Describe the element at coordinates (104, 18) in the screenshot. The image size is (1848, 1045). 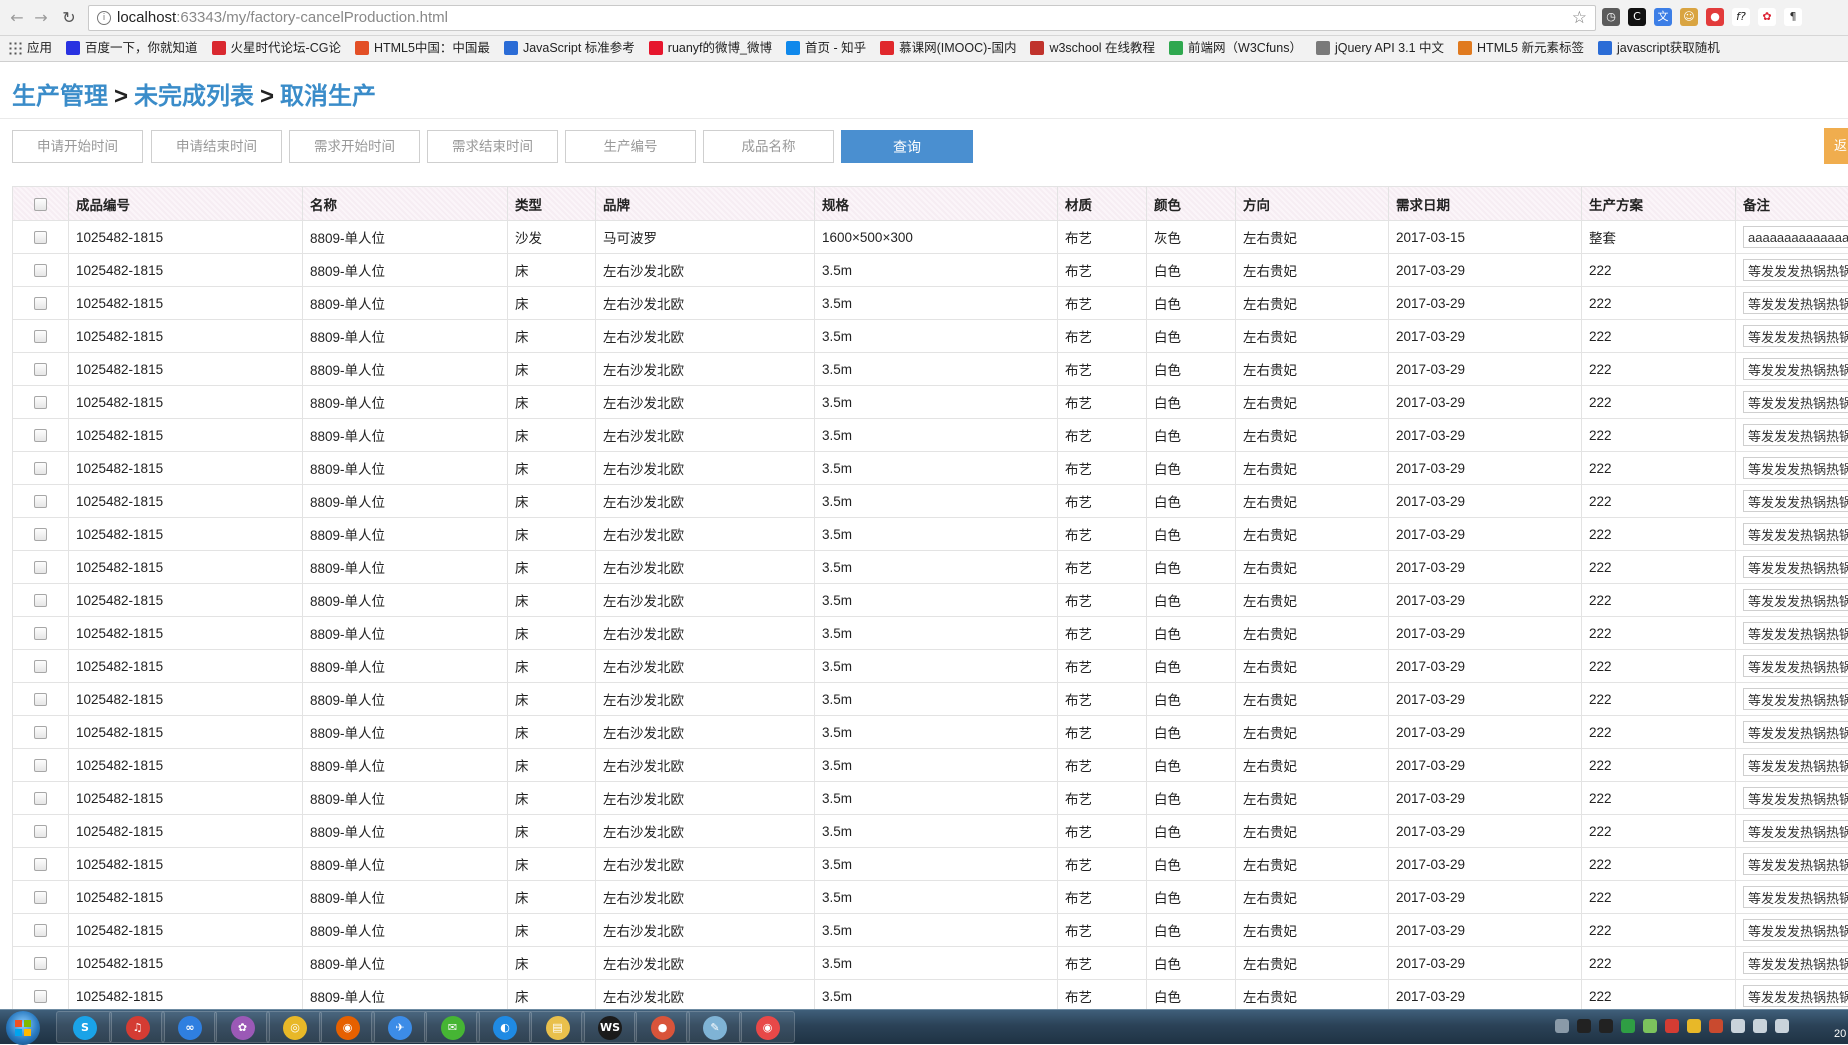
I see `site-info-icon: i` at that location.